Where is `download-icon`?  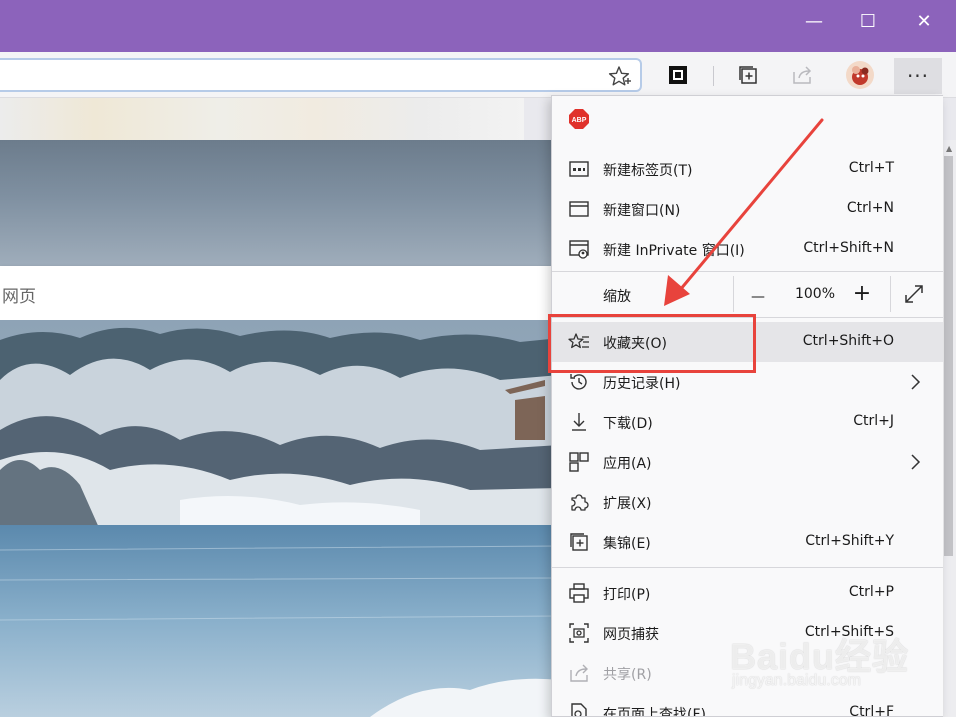
download-icon is located at coordinates (579, 422).